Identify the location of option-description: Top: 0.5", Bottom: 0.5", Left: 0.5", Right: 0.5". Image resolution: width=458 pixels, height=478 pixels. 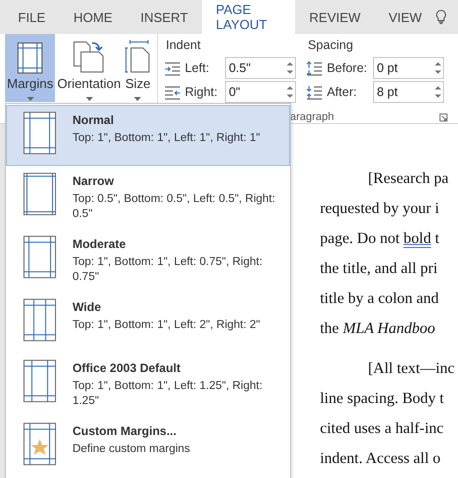
(174, 207).